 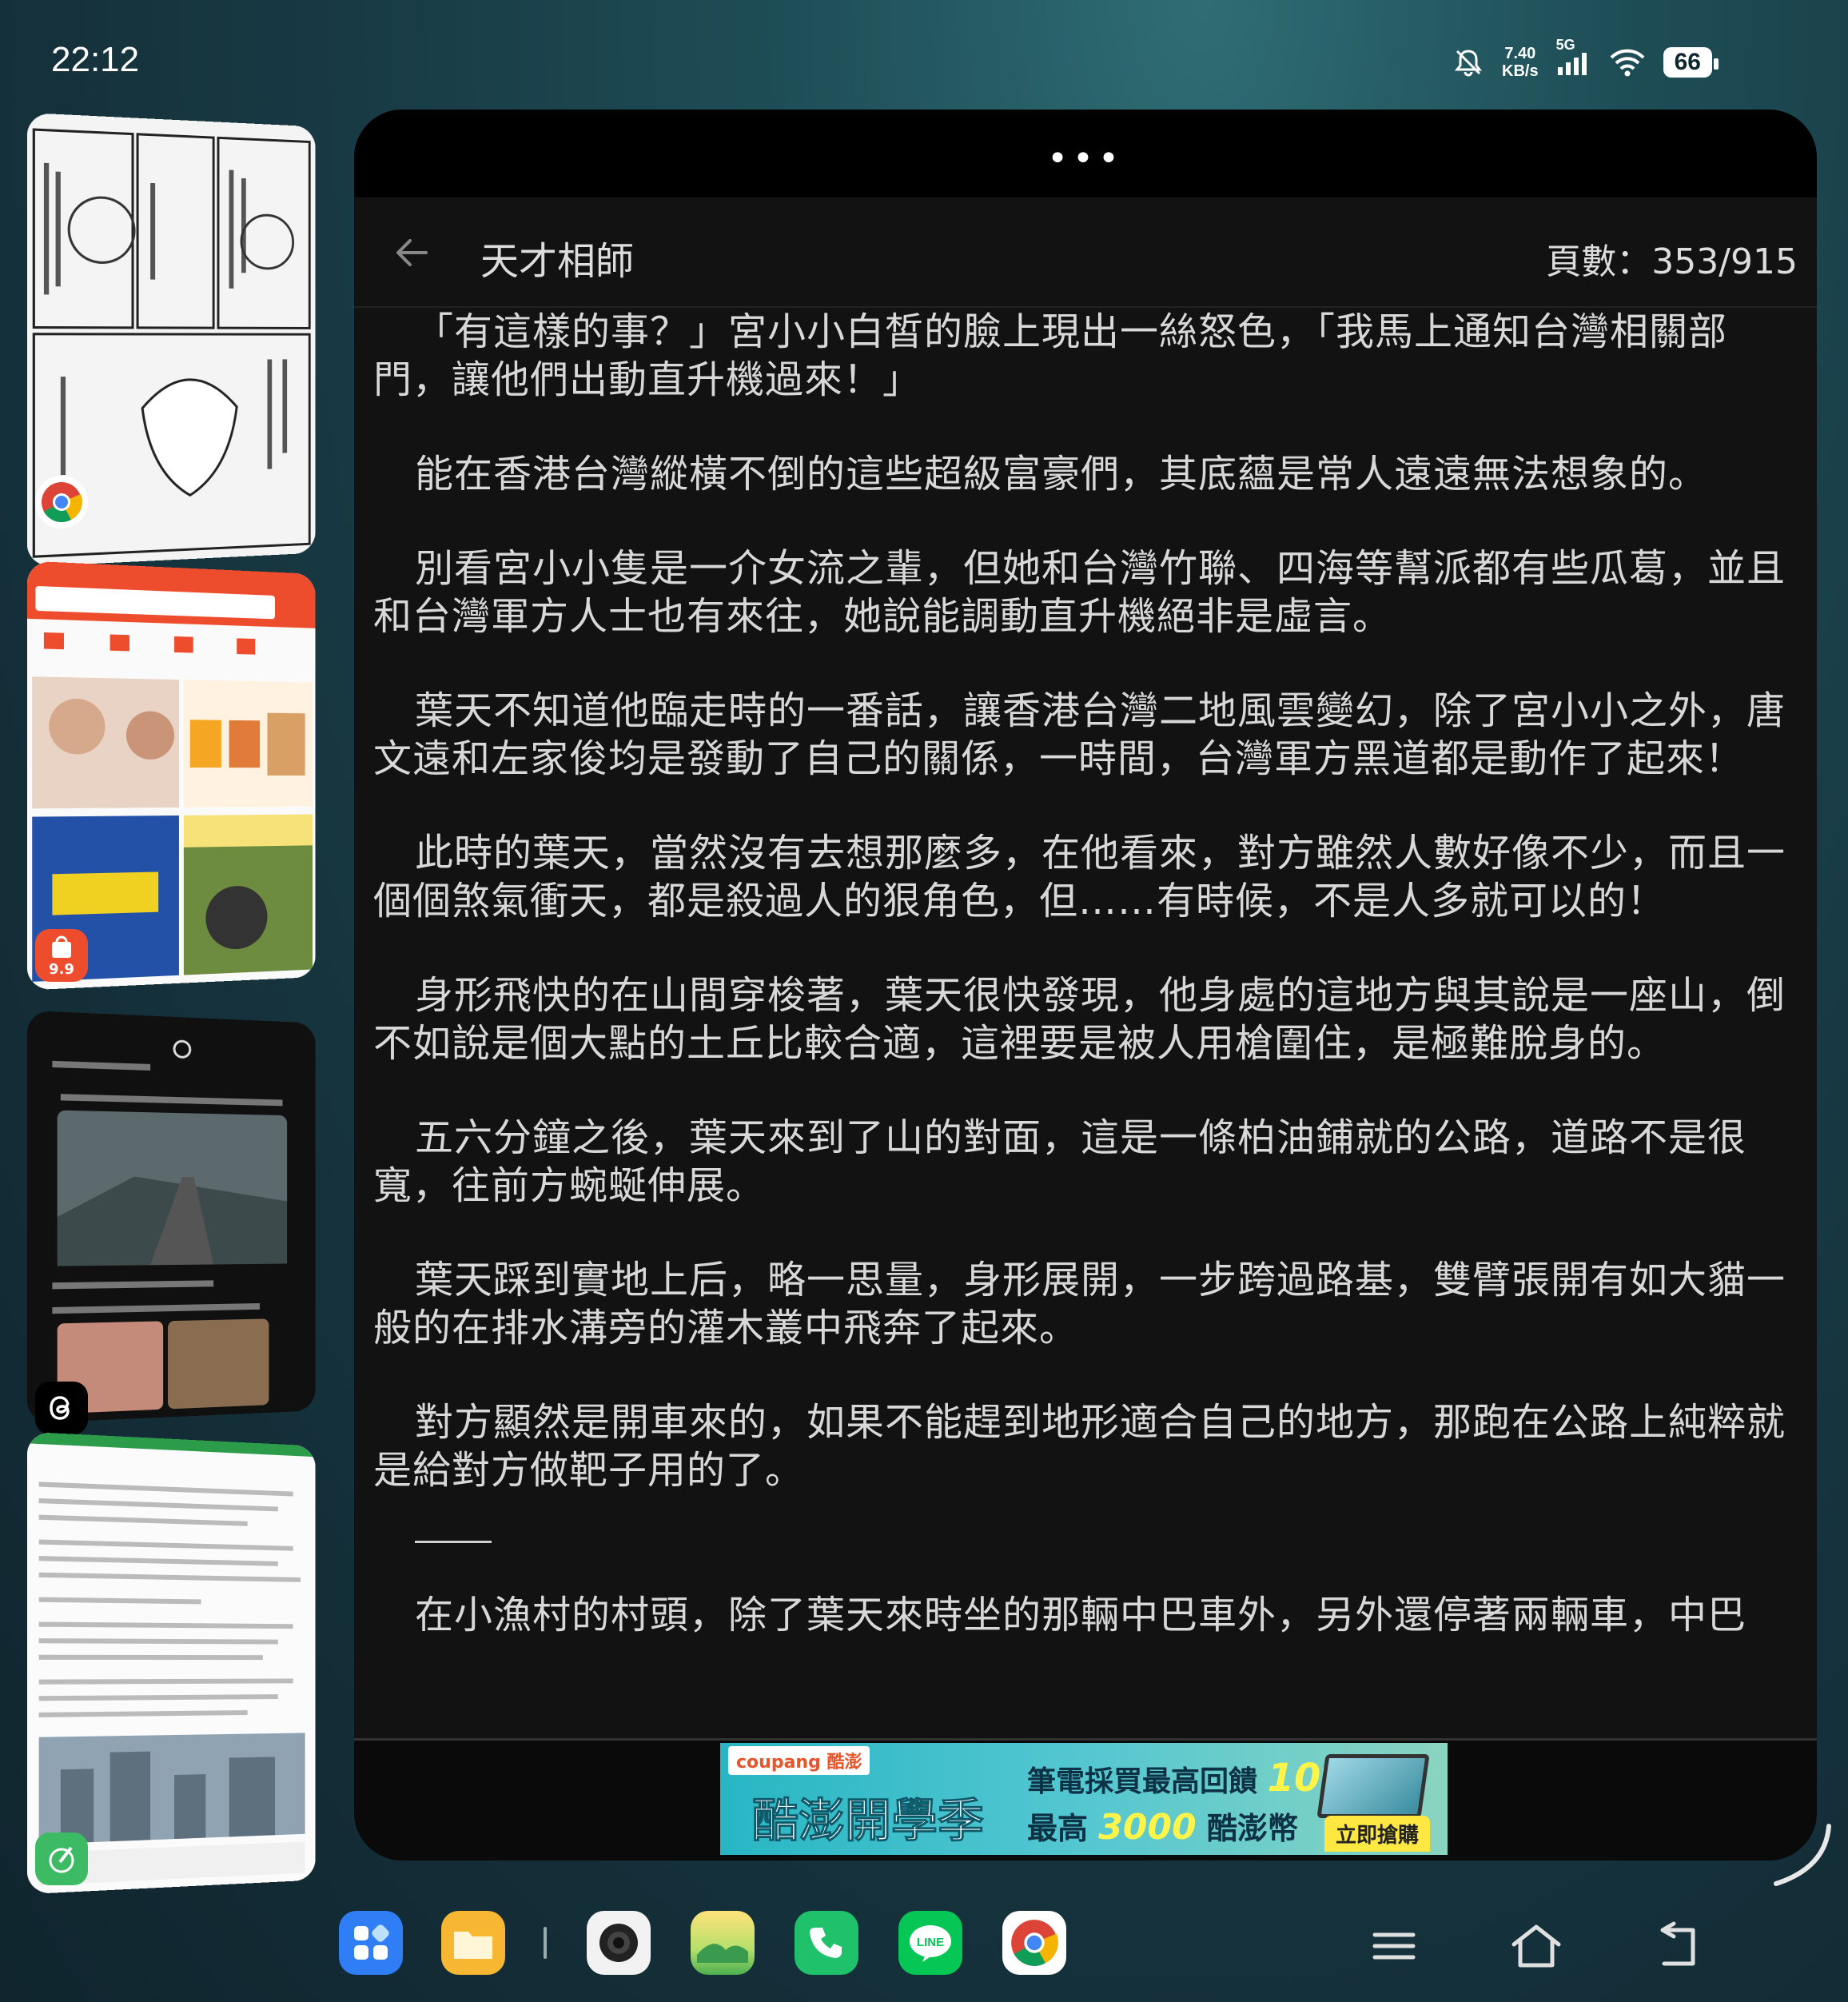 I want to click on home-nav-icon, so click(x=1536, y=1946).